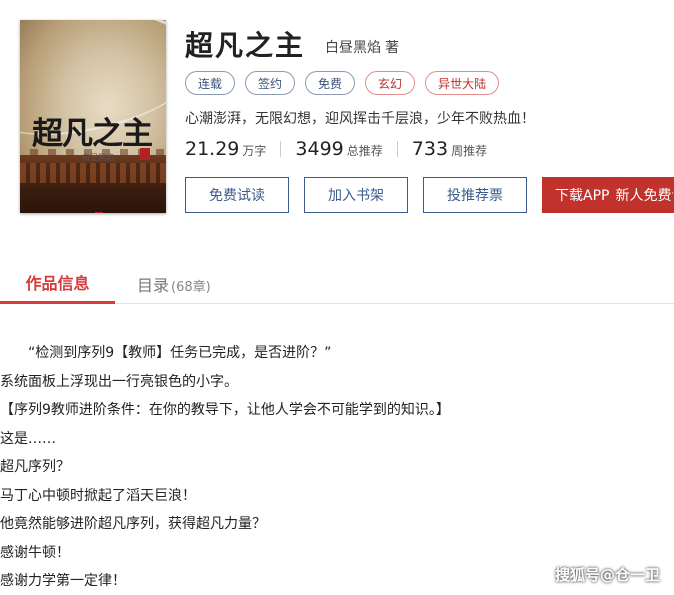 This screenshot has width=674, height=595. Describe the element at coordinates (644, 196) in the screenshot. I see `download-app-sub-label: 新人免费读` at that location.